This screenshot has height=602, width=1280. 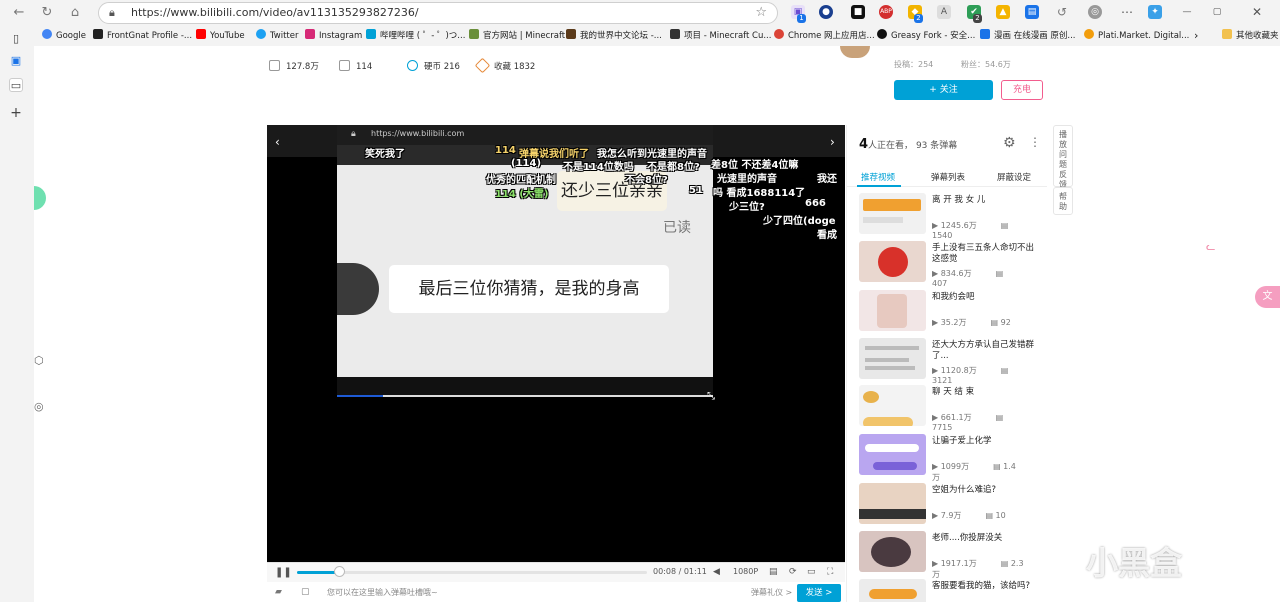 I want to click on danmaku-etiquette-link: 弹幕礼仪 >, so click(x=771, y=592).